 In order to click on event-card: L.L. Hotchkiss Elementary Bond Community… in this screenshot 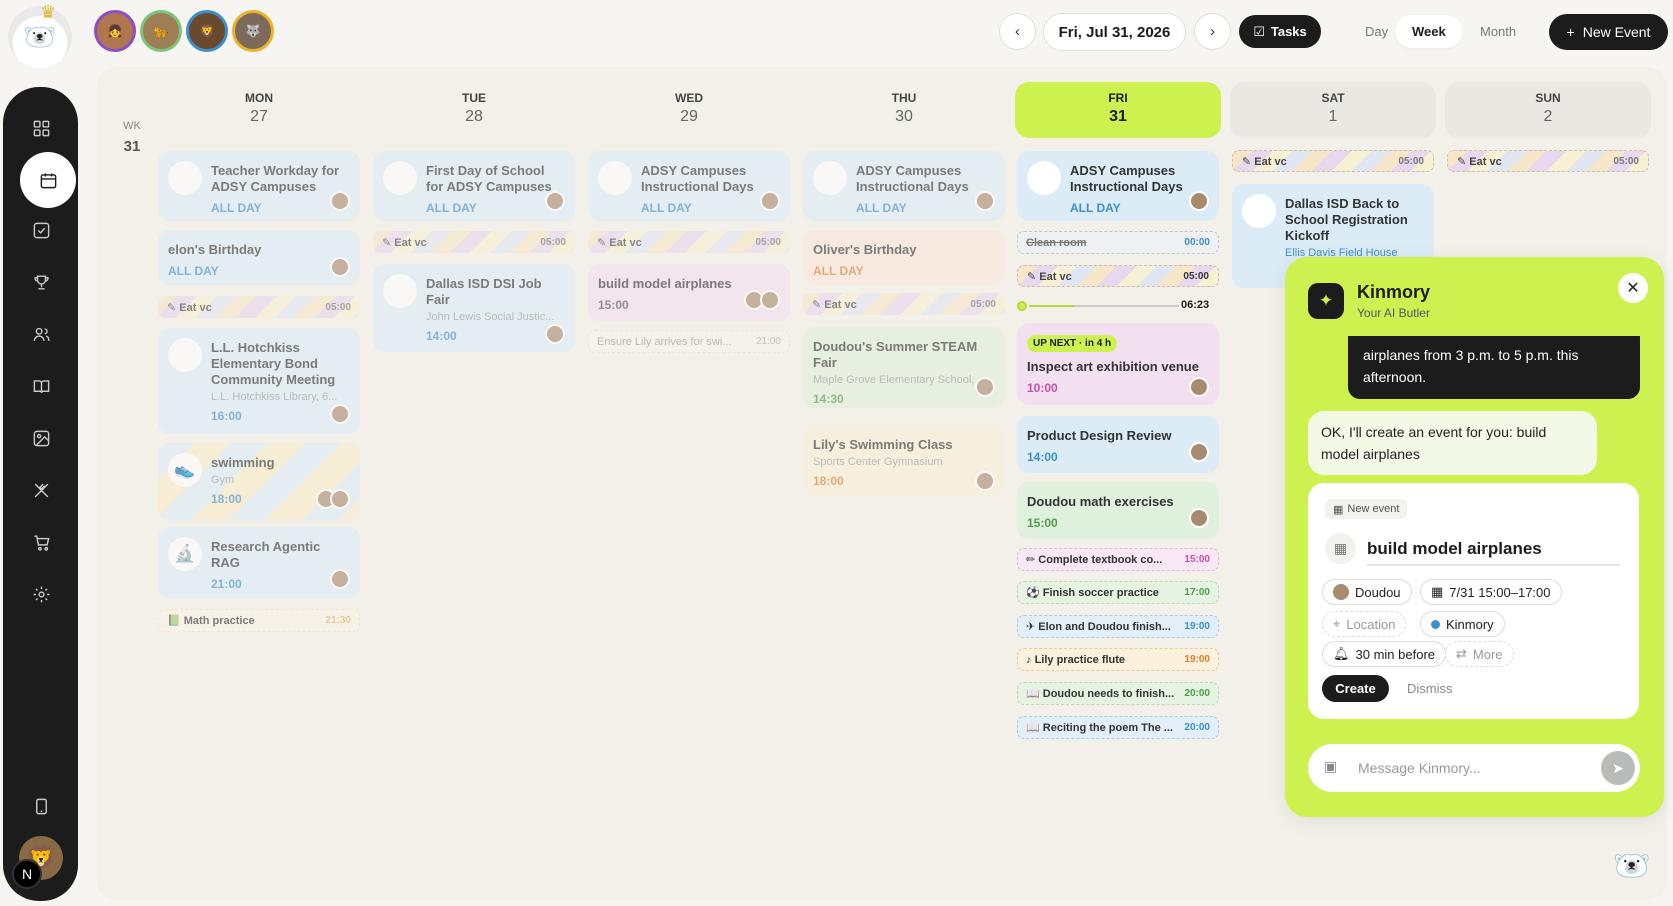, I will do `click(259, 381)`.